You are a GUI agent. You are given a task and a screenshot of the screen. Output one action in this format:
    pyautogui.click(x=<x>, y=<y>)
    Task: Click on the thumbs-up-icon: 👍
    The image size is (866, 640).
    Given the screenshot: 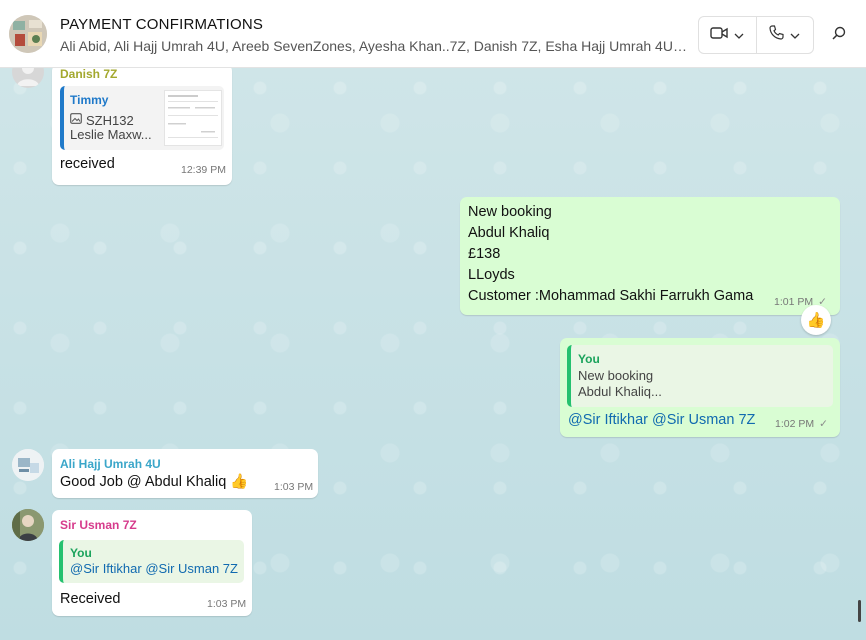 What is the action you would take?
    pyautogui.click(x=816, y=320)
    